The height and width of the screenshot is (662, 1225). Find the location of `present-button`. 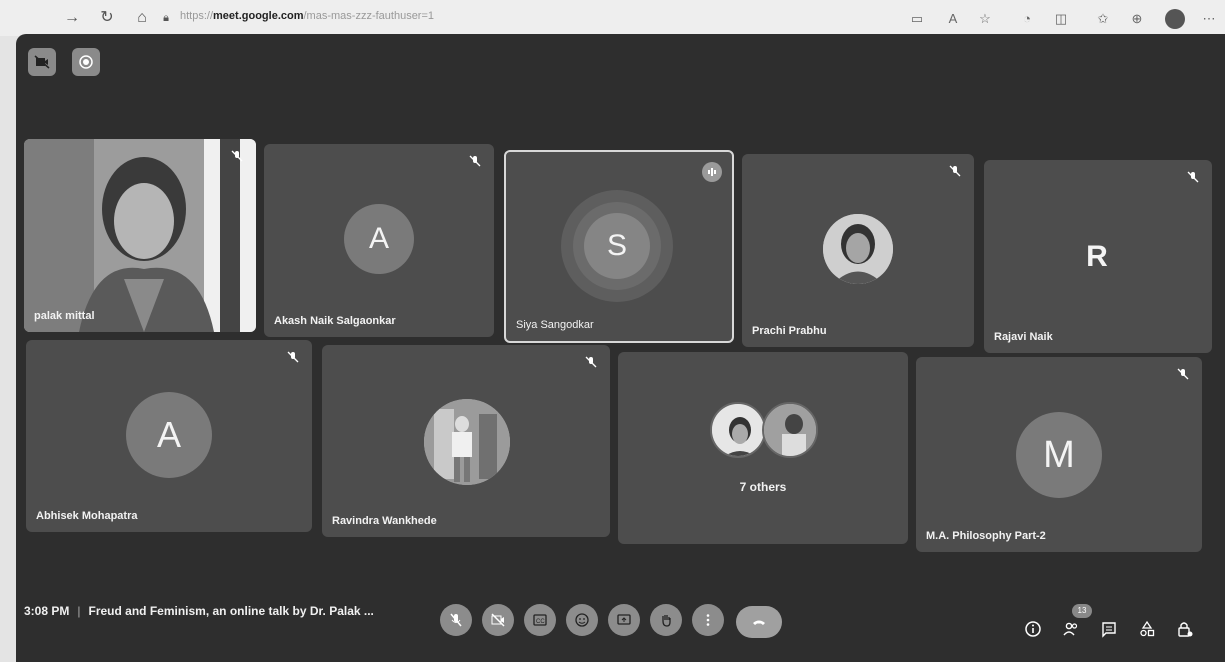

present-button is located at coordinates (624, 620).